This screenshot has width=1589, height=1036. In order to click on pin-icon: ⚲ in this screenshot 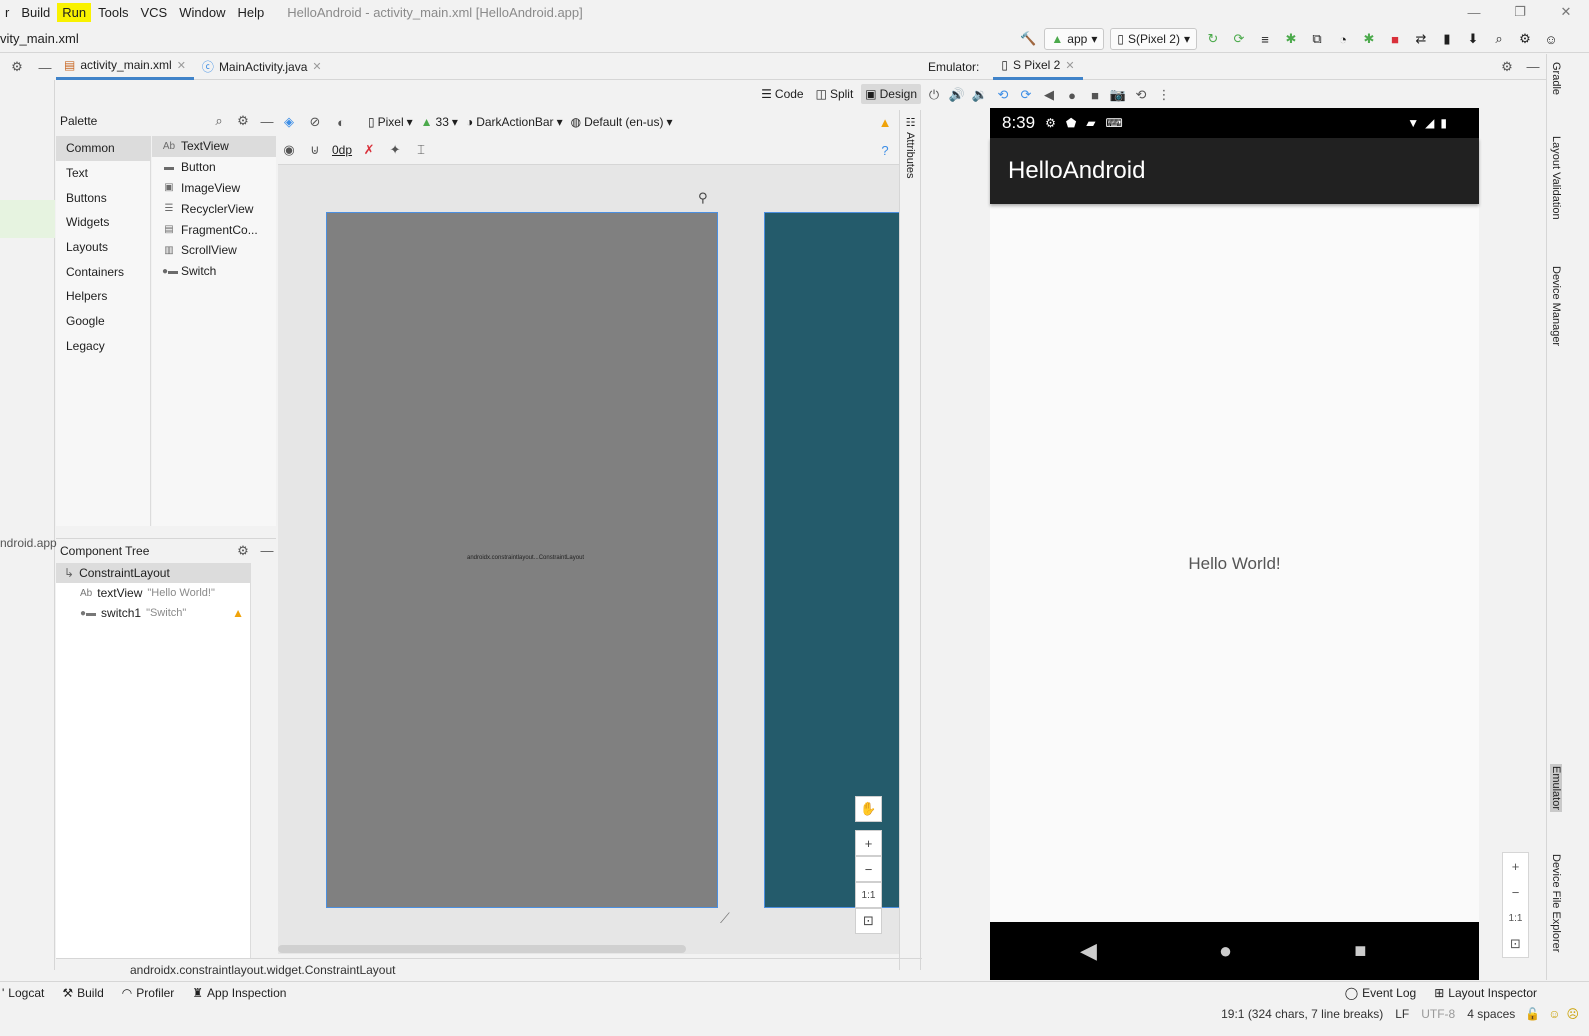, I will do `click(703, 198)`.